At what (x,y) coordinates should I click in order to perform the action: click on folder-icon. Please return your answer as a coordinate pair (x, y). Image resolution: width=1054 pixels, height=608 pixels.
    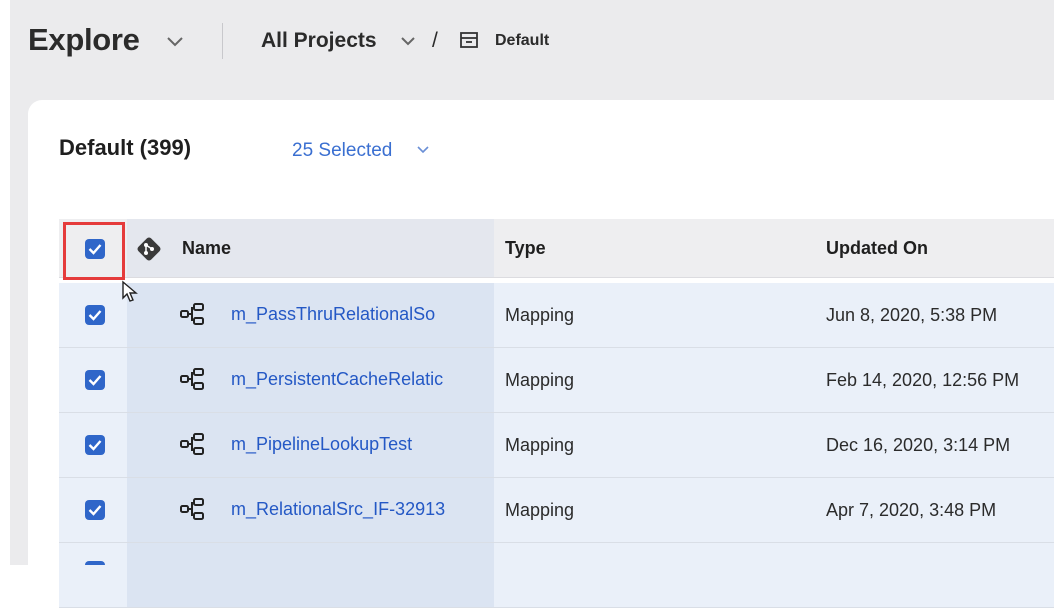
    Looking at the image, I should click on (469, 40).